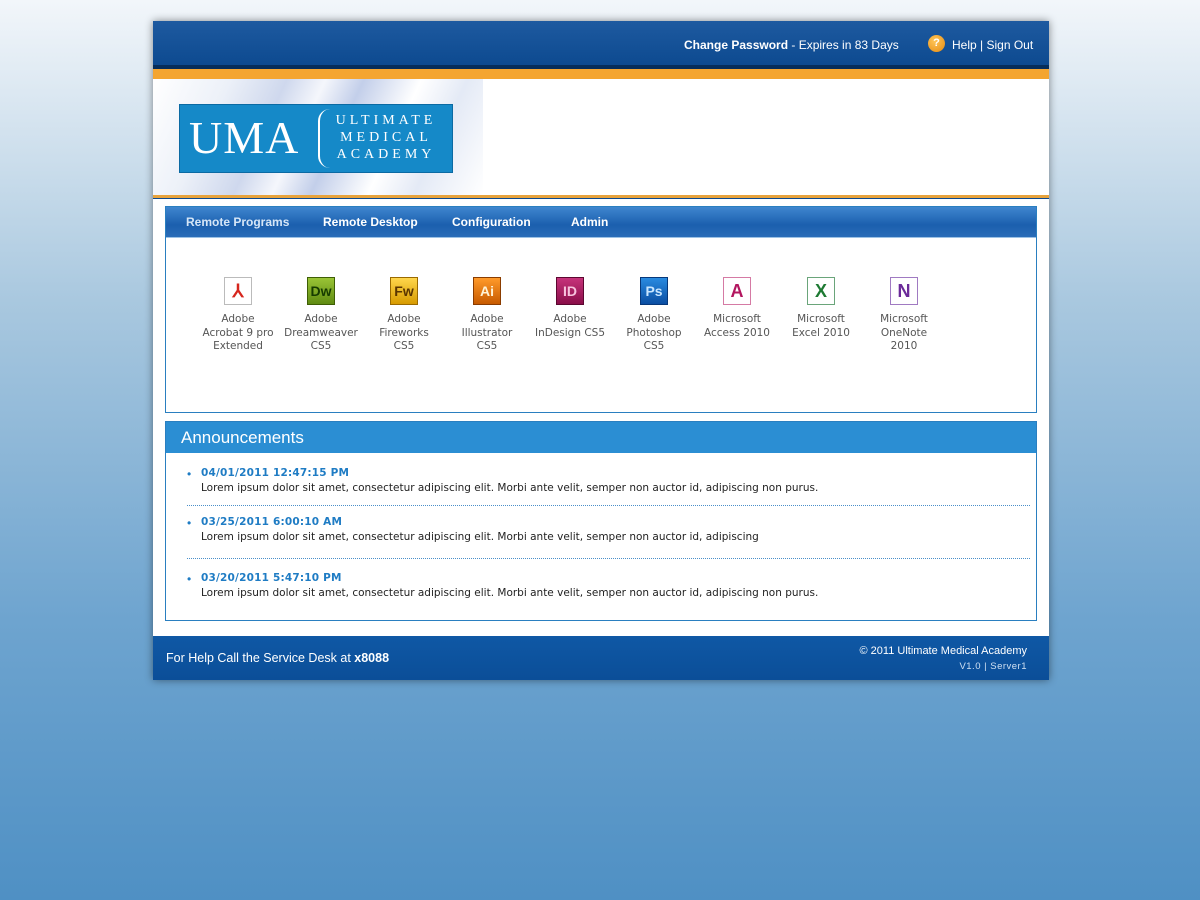  I want to click on help-icon: ?, so click(936, 43).